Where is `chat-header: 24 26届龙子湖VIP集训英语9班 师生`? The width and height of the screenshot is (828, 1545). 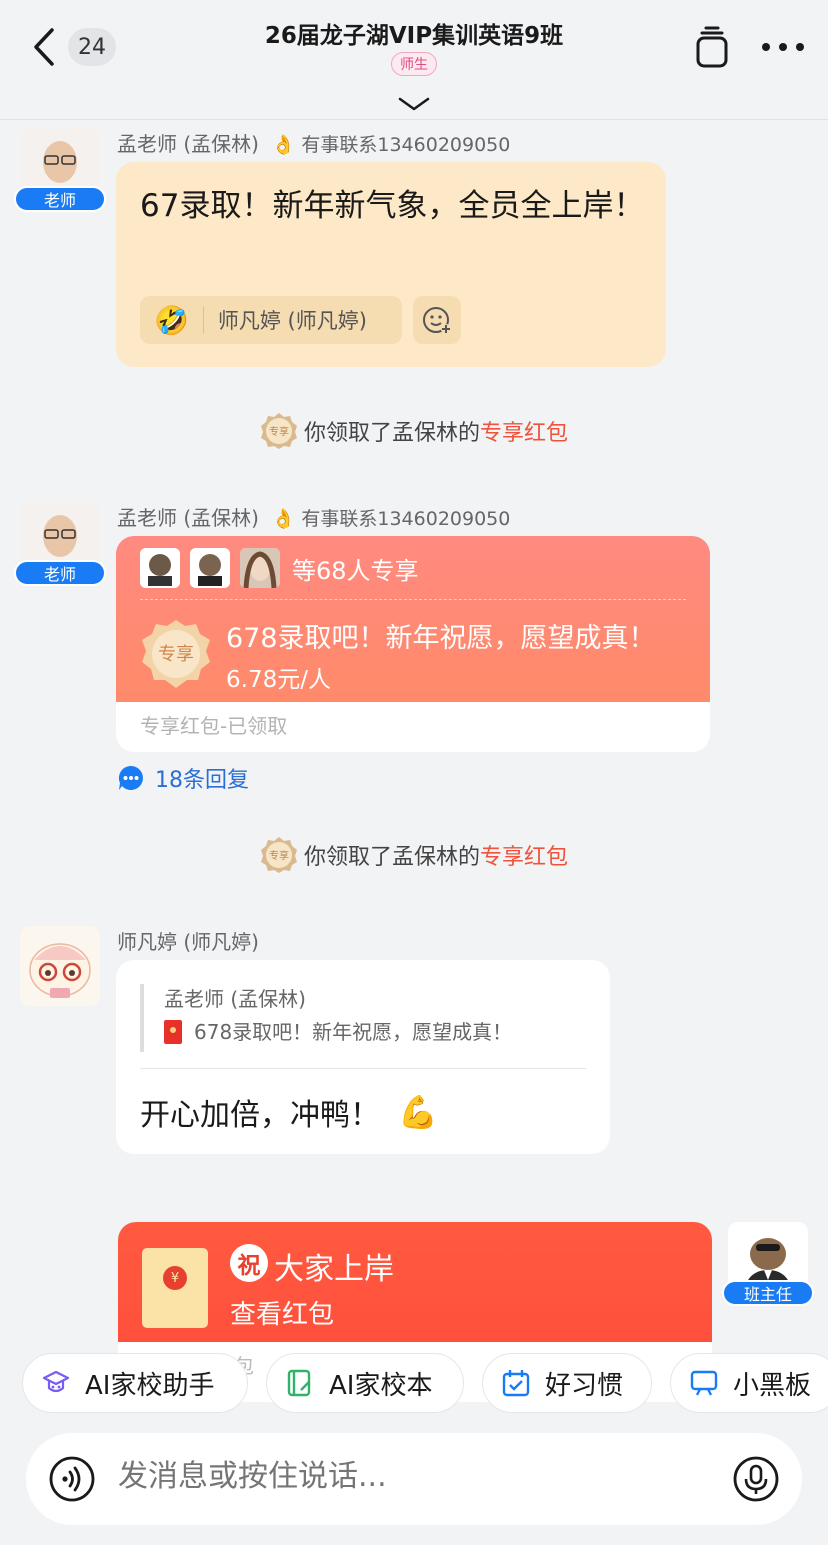 chat-header: 24 26届龙子湖VIP集训英语9班 师生 is located at coordinates (414, 60).